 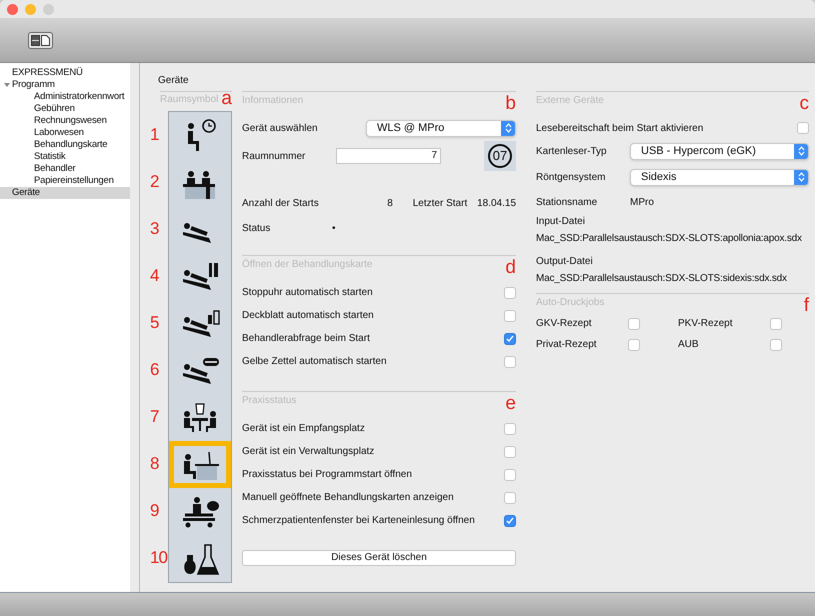 I want to click on annotation-letter: e, so click(x=510, y=404).